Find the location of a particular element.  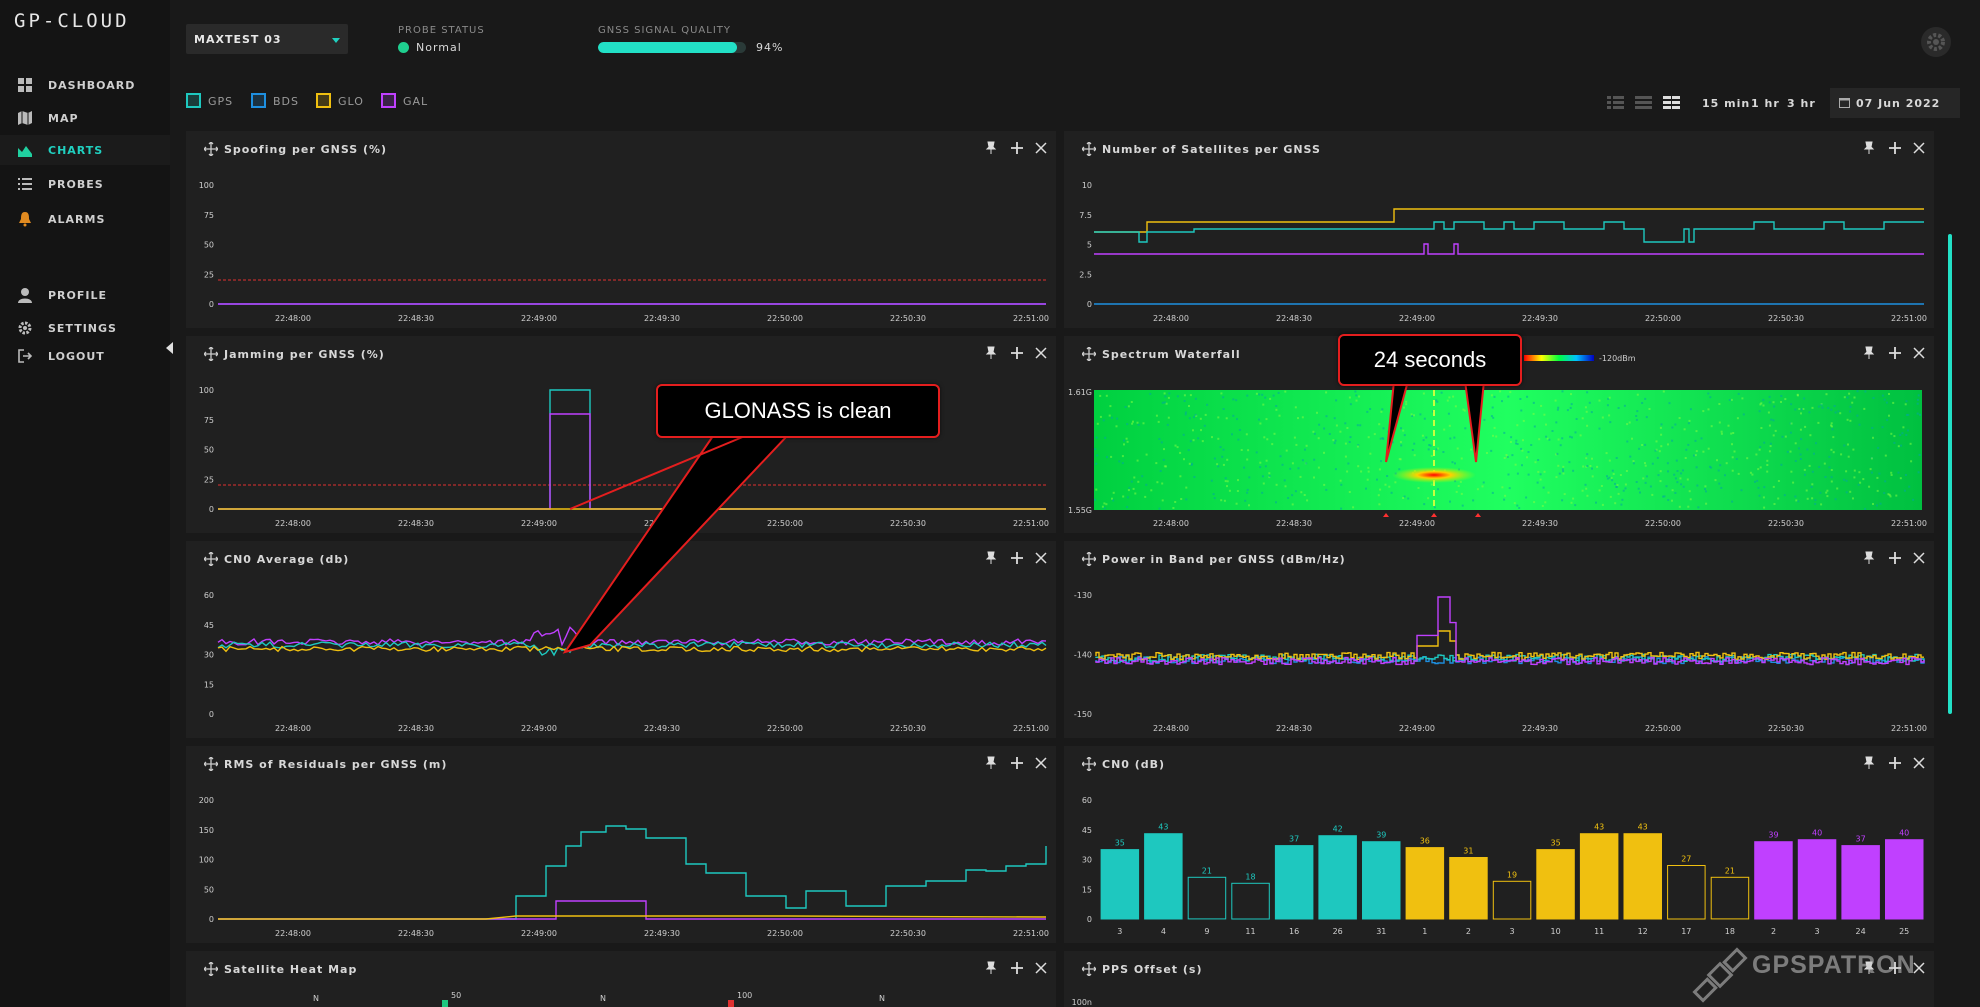

watermark-text: GPSPATRON is located at coordinates (1834, 965).